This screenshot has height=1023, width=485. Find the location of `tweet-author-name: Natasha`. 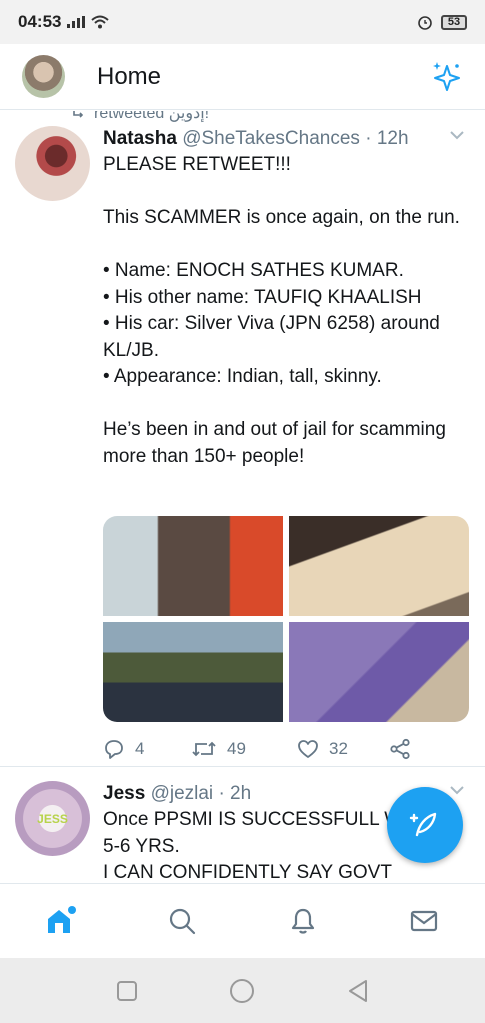

tweet-author-name: Natasha is located at coordinates (140, 138).